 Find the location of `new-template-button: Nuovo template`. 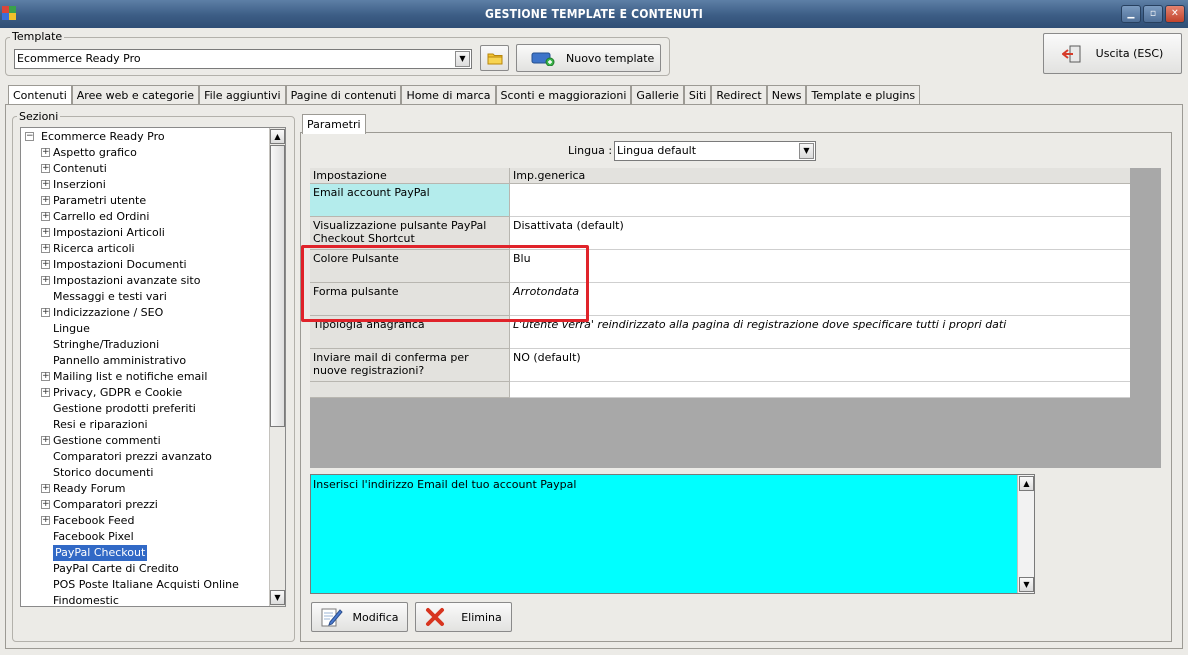

new-template-button: Nuovo template is located at coordinates (588, 58).